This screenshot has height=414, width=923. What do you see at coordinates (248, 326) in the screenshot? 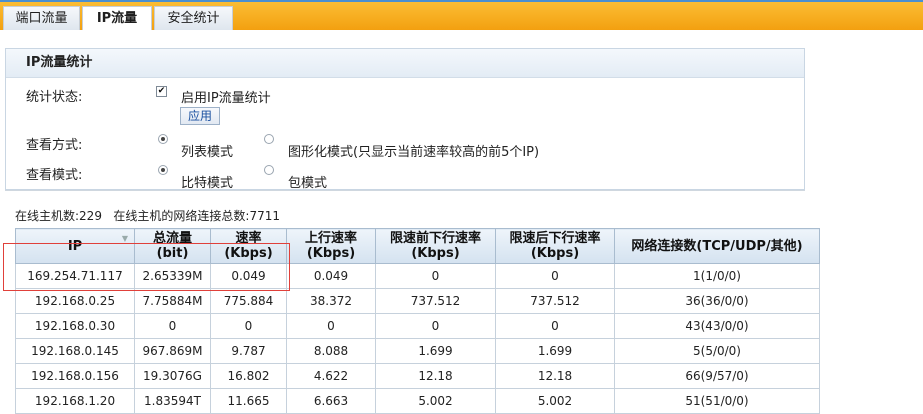
I see `cell-rate: 0` at bounding box center [248, 326].